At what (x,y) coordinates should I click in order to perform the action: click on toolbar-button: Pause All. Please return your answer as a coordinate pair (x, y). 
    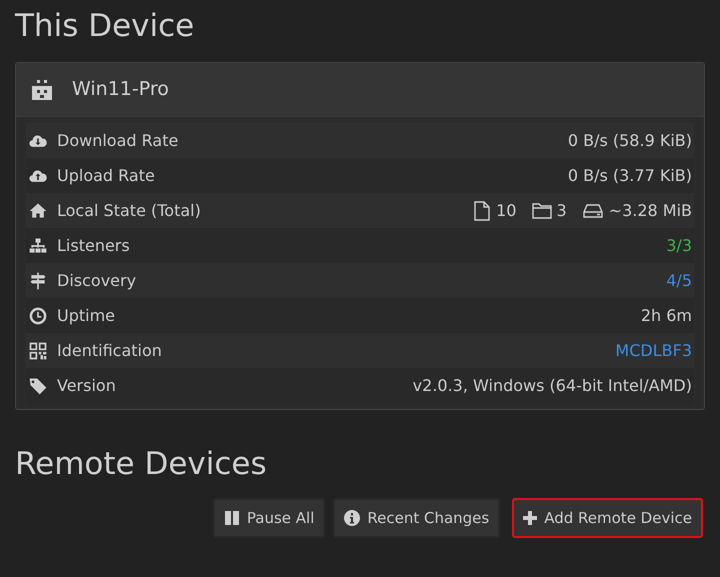
    Looking at the image, I should click on (269, 518).